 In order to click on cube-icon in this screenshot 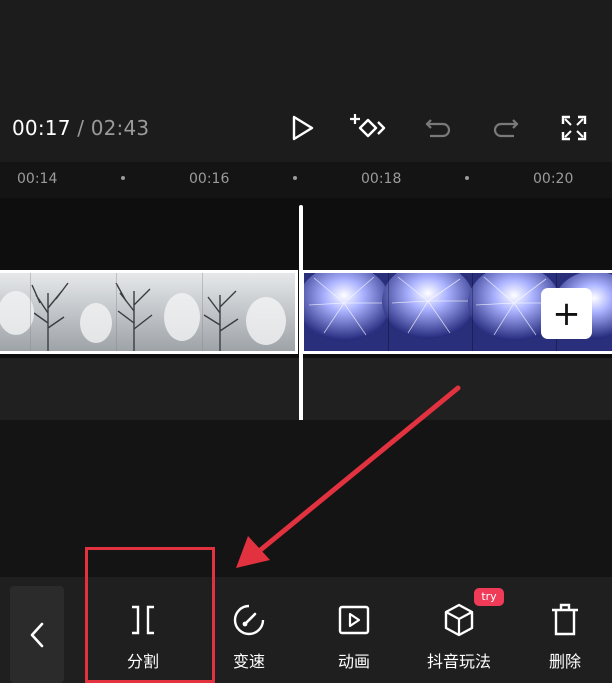, I will do `click(459, 620)`.